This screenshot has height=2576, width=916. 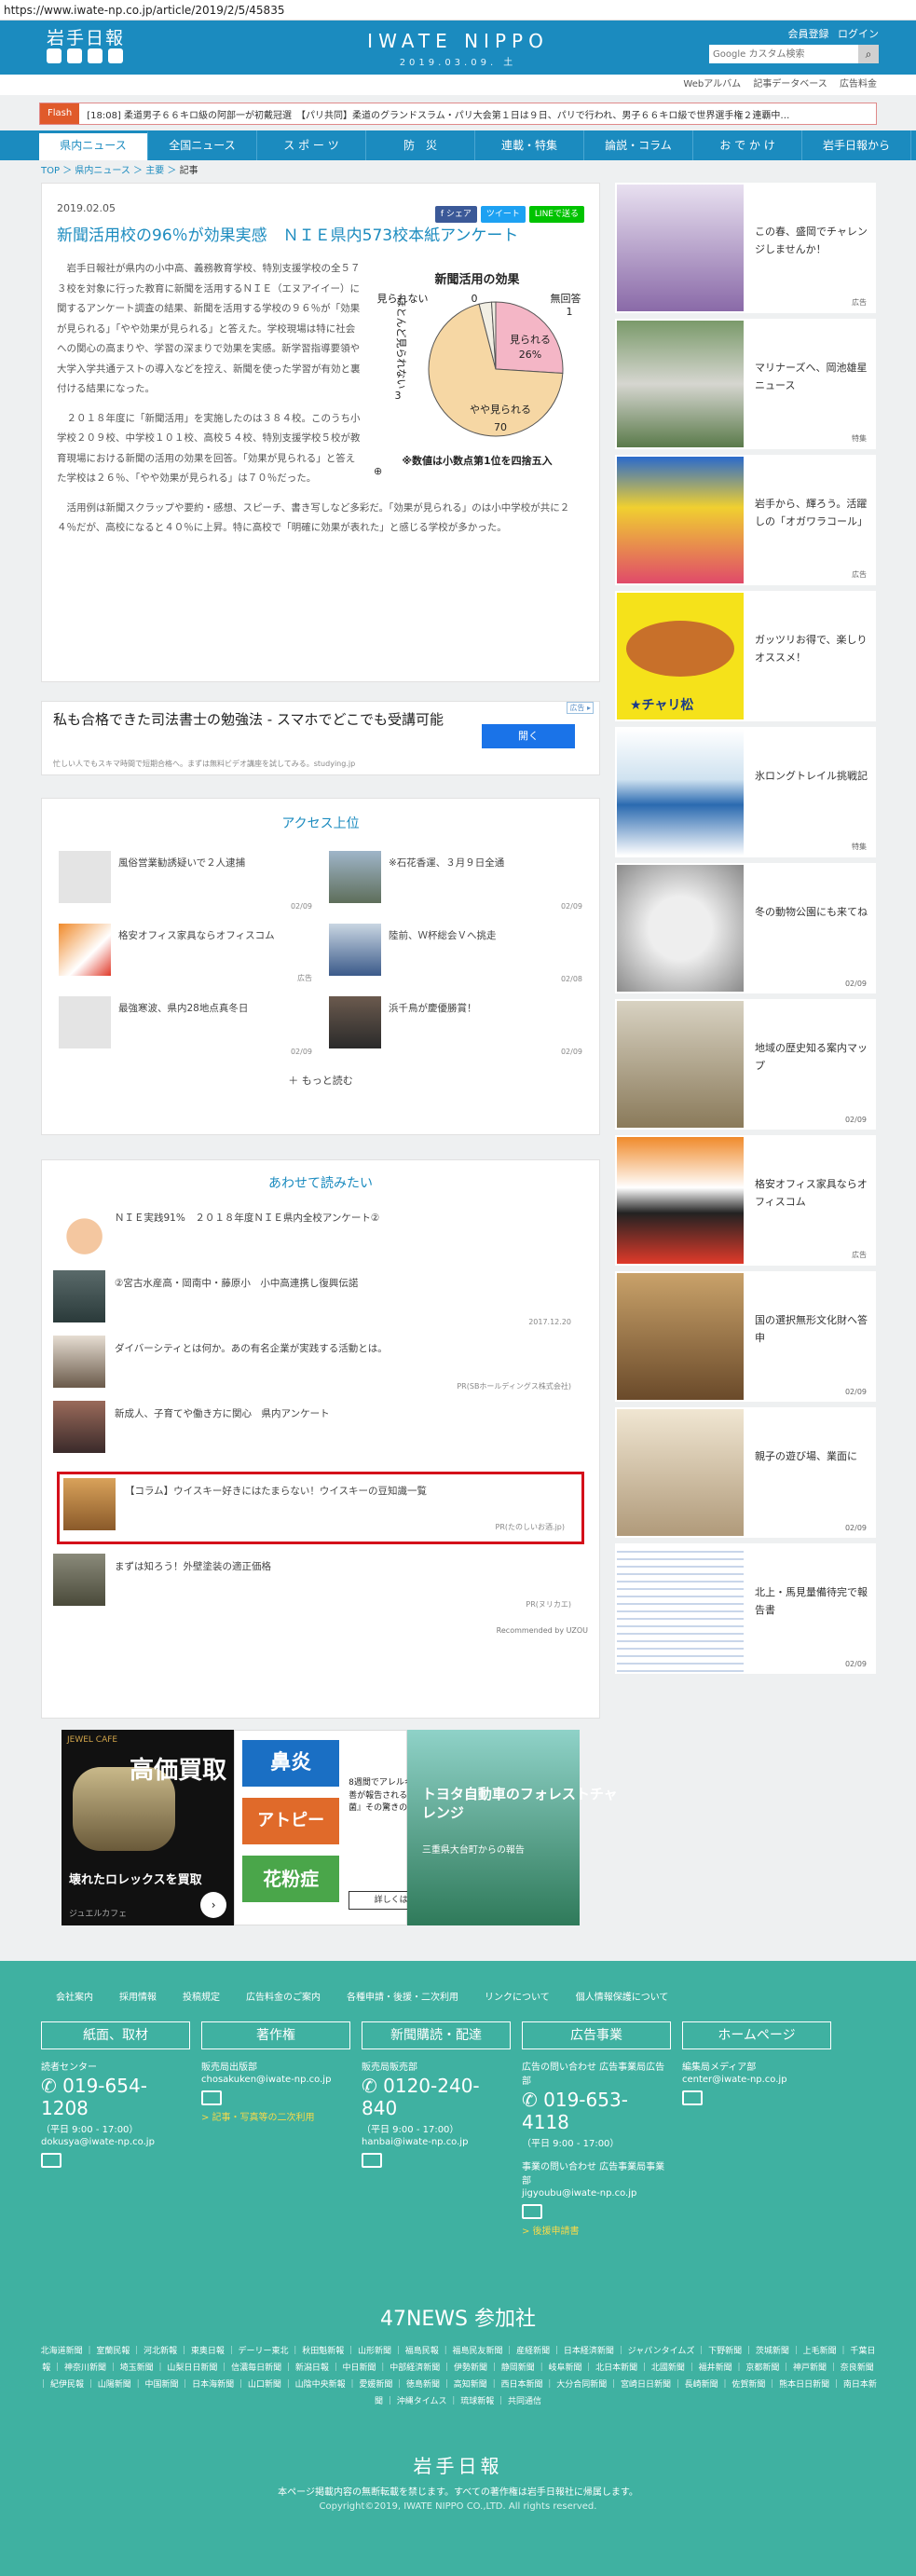 What do you see at coordinates (437, 2097) in the screenshot?
I see `contact-phone: ✆ 0120-240-840` at bounding box center [437, 2097].